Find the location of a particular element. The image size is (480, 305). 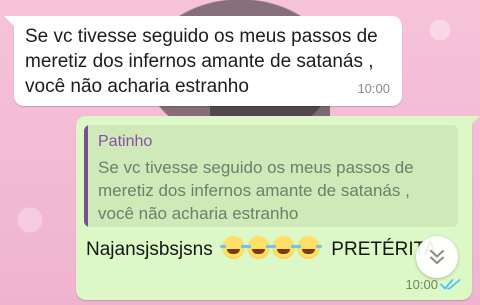

chevron-double-down-icon is located at coordinates (437, 257).